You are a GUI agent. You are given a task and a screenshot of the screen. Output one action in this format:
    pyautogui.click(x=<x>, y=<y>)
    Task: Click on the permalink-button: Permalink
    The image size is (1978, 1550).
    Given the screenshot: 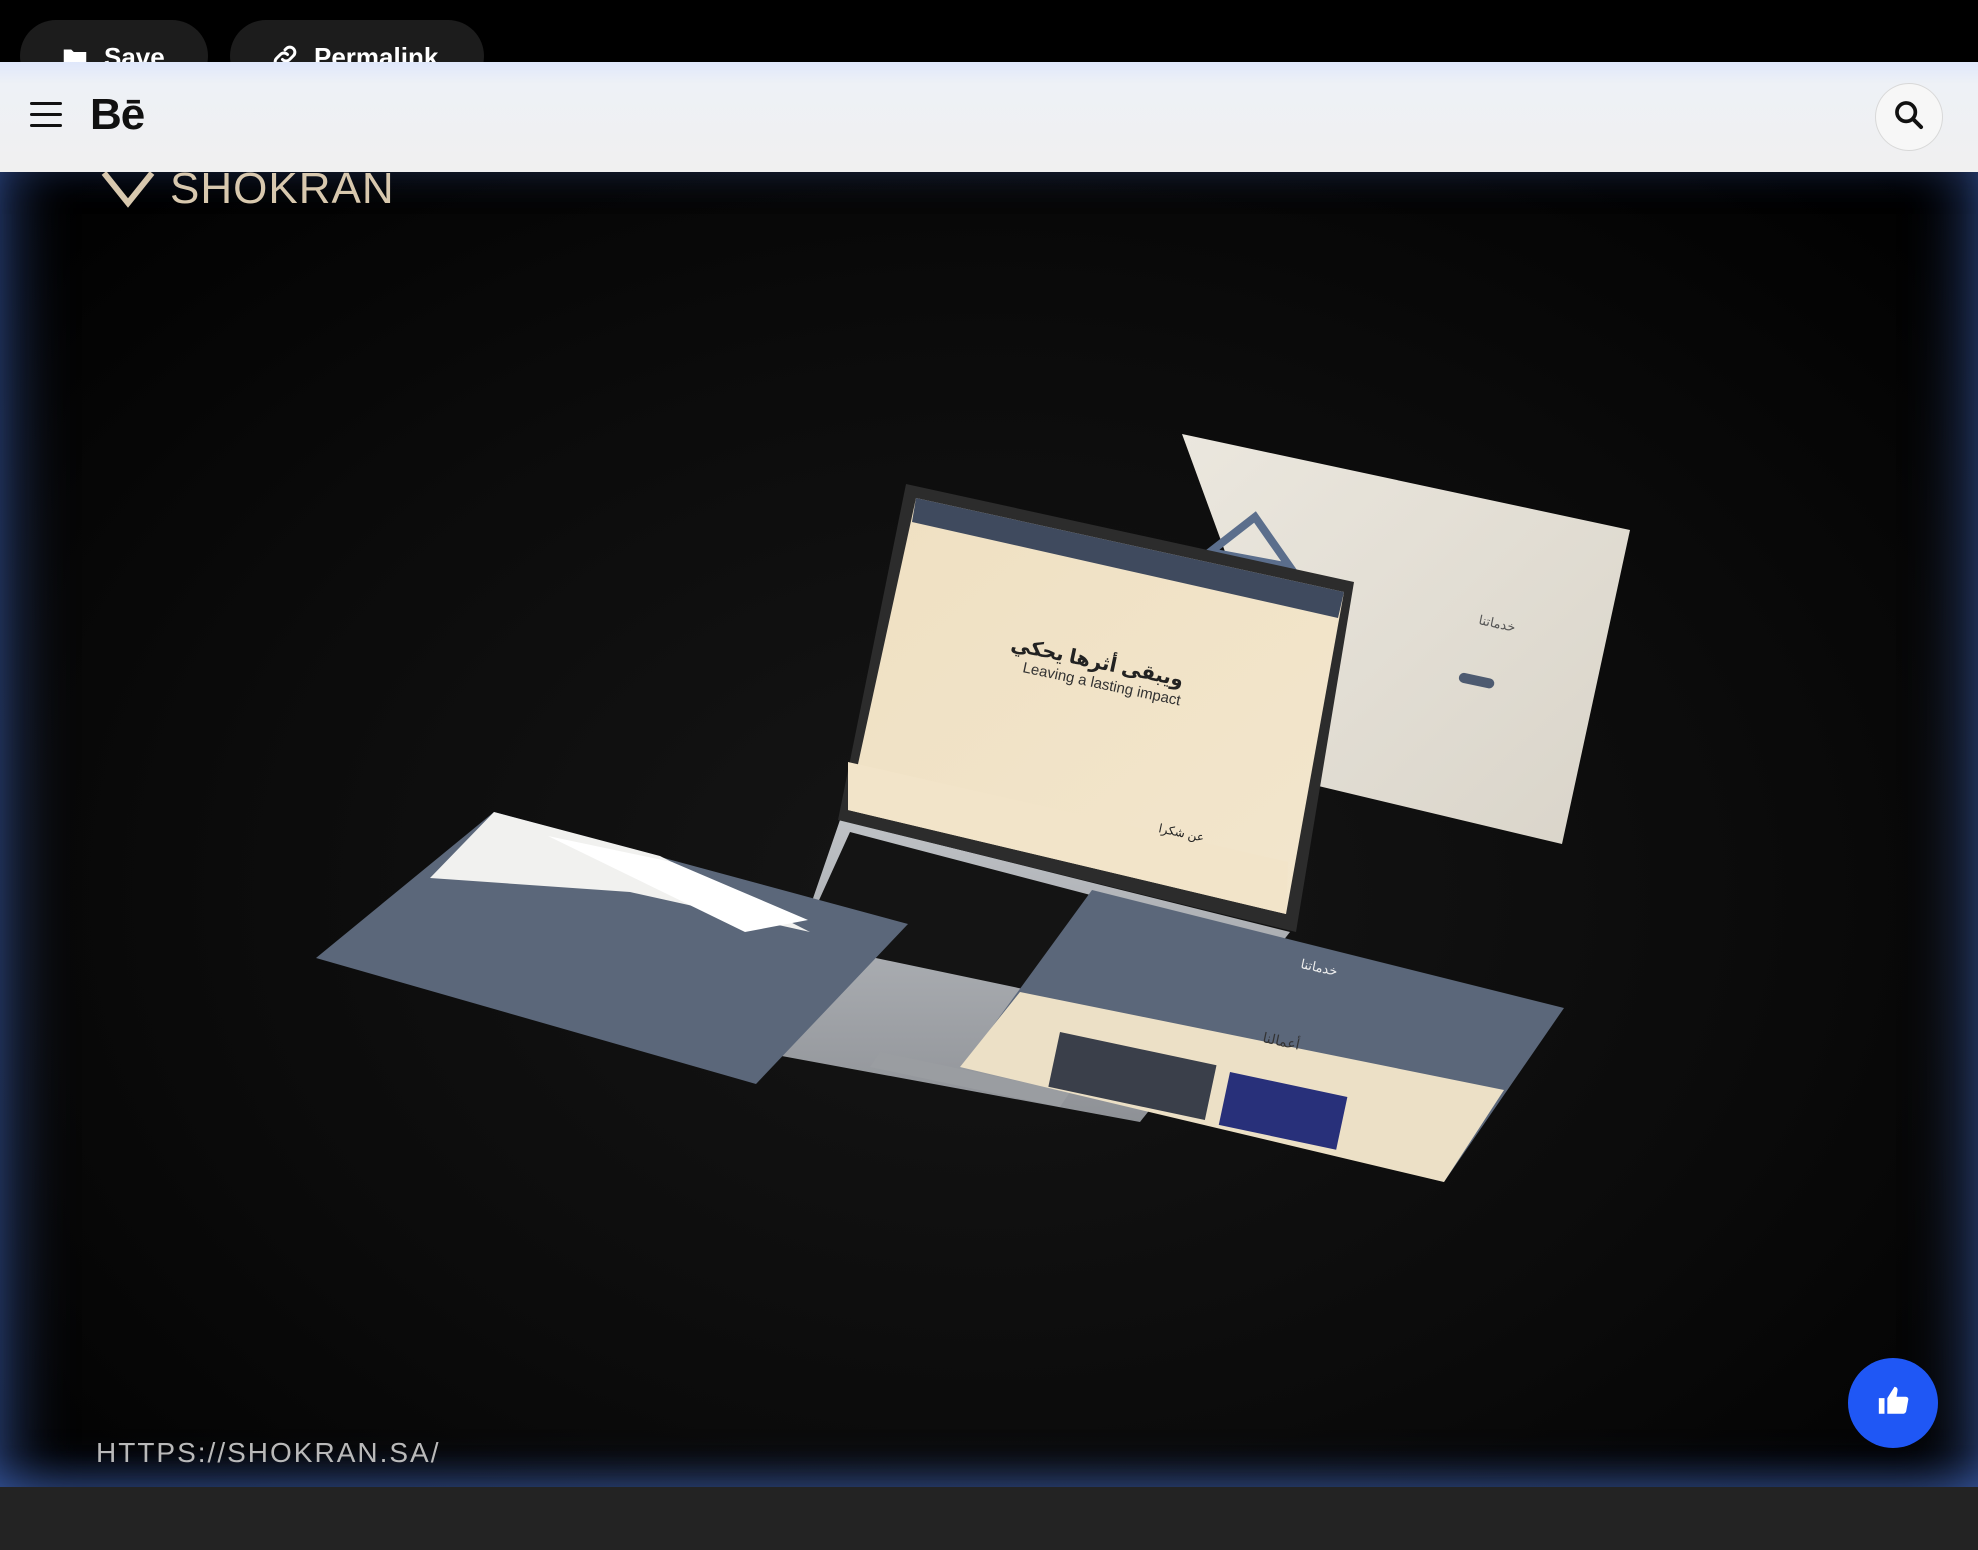 What is the action you would take?
    pyautogui.click(x=357, y=41)
    